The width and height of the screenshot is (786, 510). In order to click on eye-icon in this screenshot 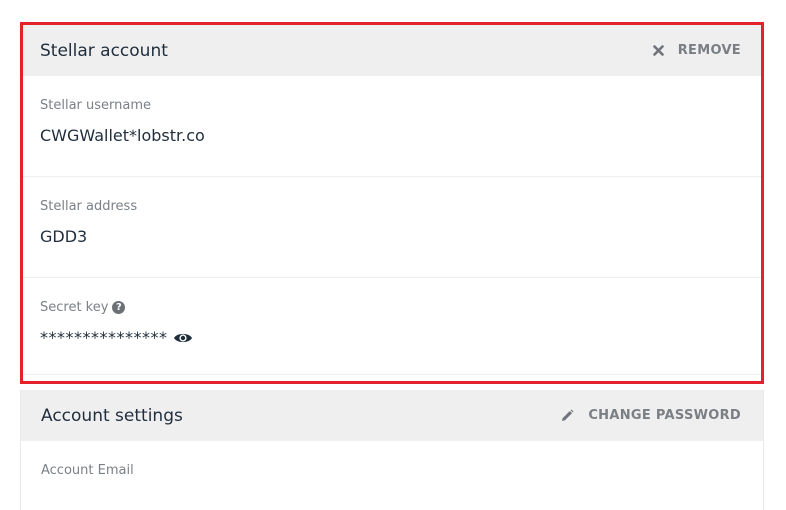, I will do `click(183, 338)`.